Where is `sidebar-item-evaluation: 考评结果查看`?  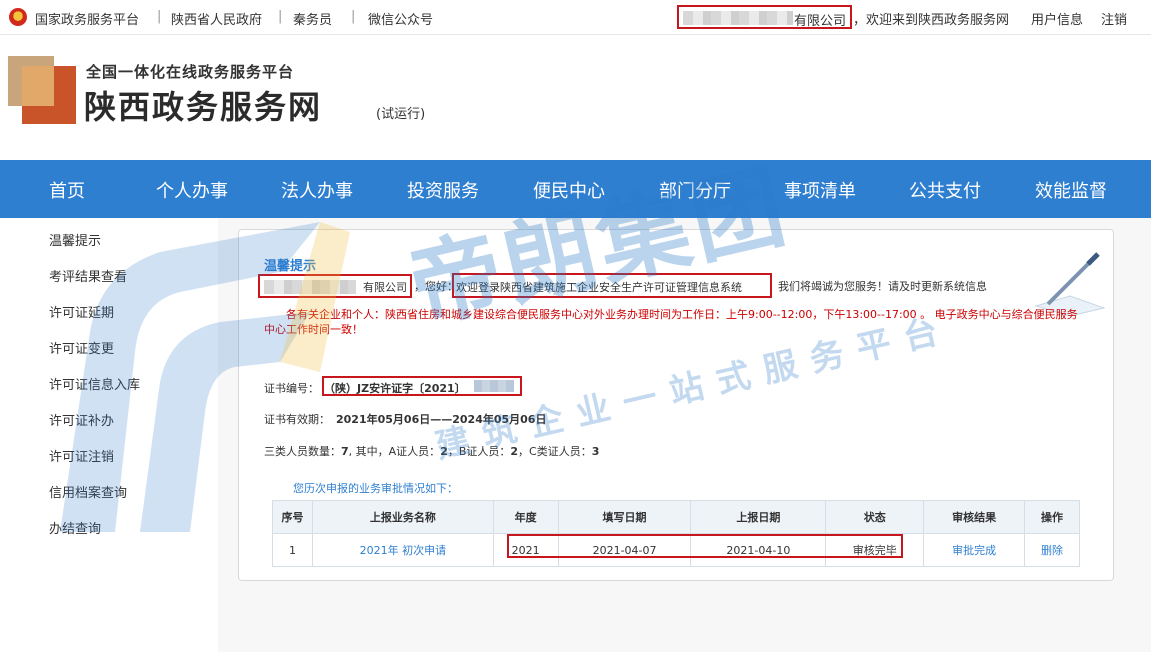
sidebar-item-evaluation: 考评结果查看 is located at coordinates (88, 275).